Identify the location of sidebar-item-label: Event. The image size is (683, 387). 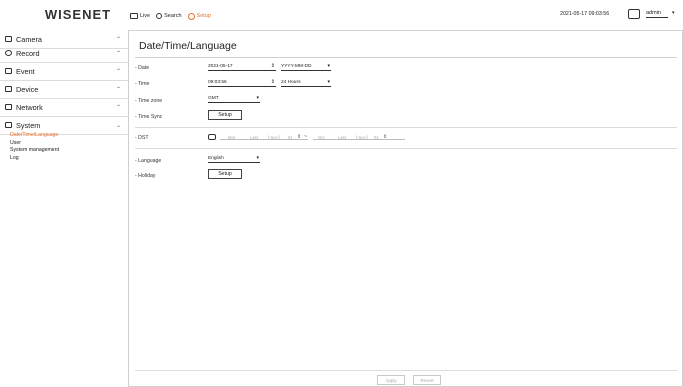
(25, 71).